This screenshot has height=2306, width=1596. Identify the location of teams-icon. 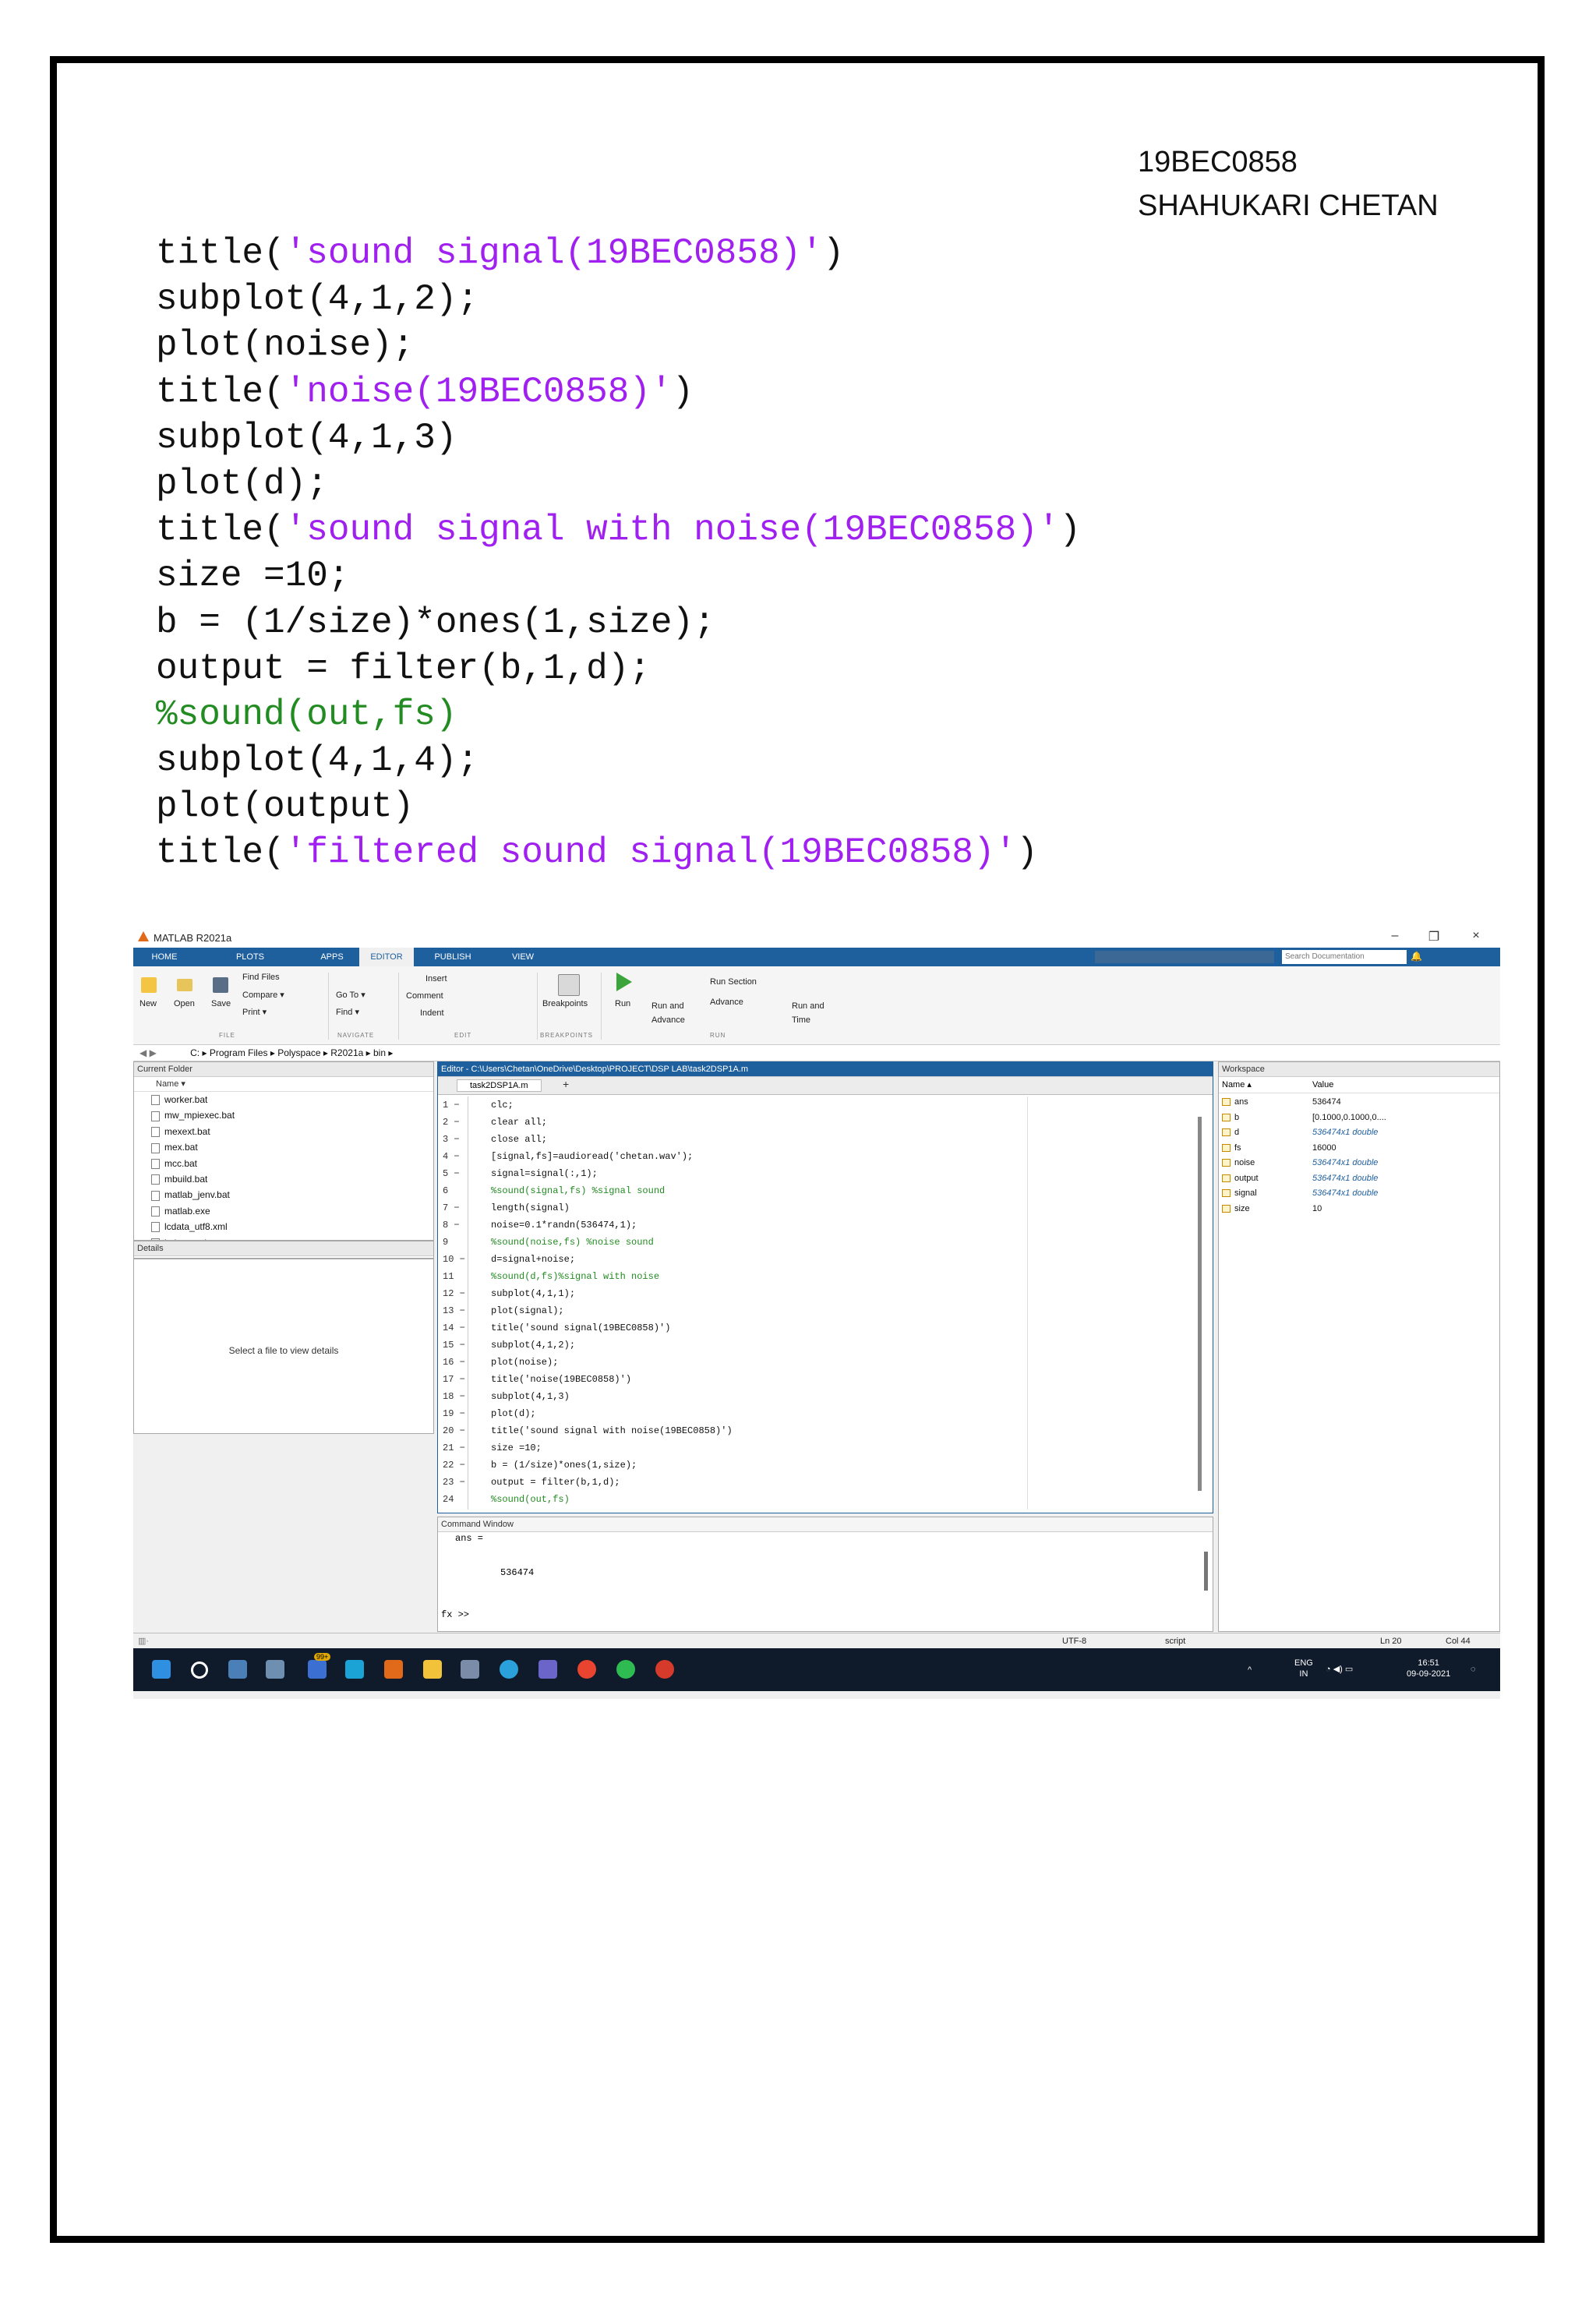
(354, 1669).